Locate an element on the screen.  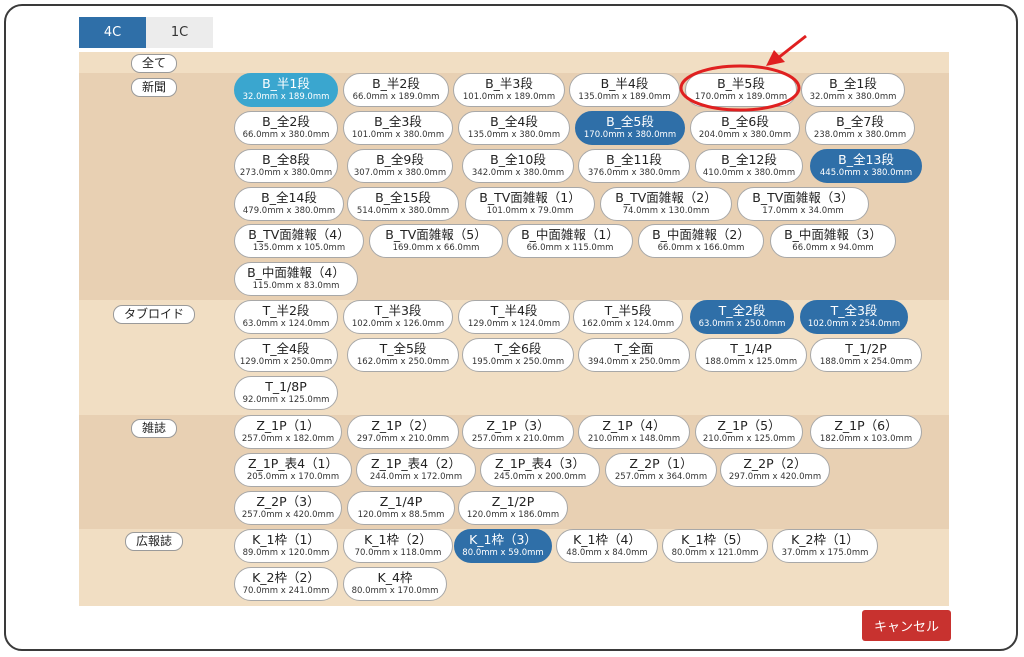
size-button: T_1/8P 92.0mm x 125.0mm is located at coordinates (286, 393).